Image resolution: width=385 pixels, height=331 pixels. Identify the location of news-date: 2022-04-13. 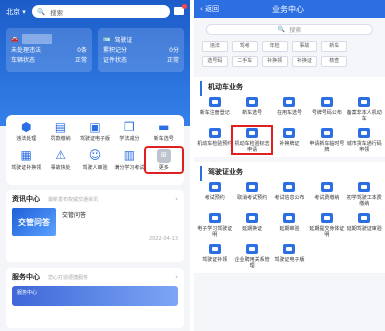
(163, 239).